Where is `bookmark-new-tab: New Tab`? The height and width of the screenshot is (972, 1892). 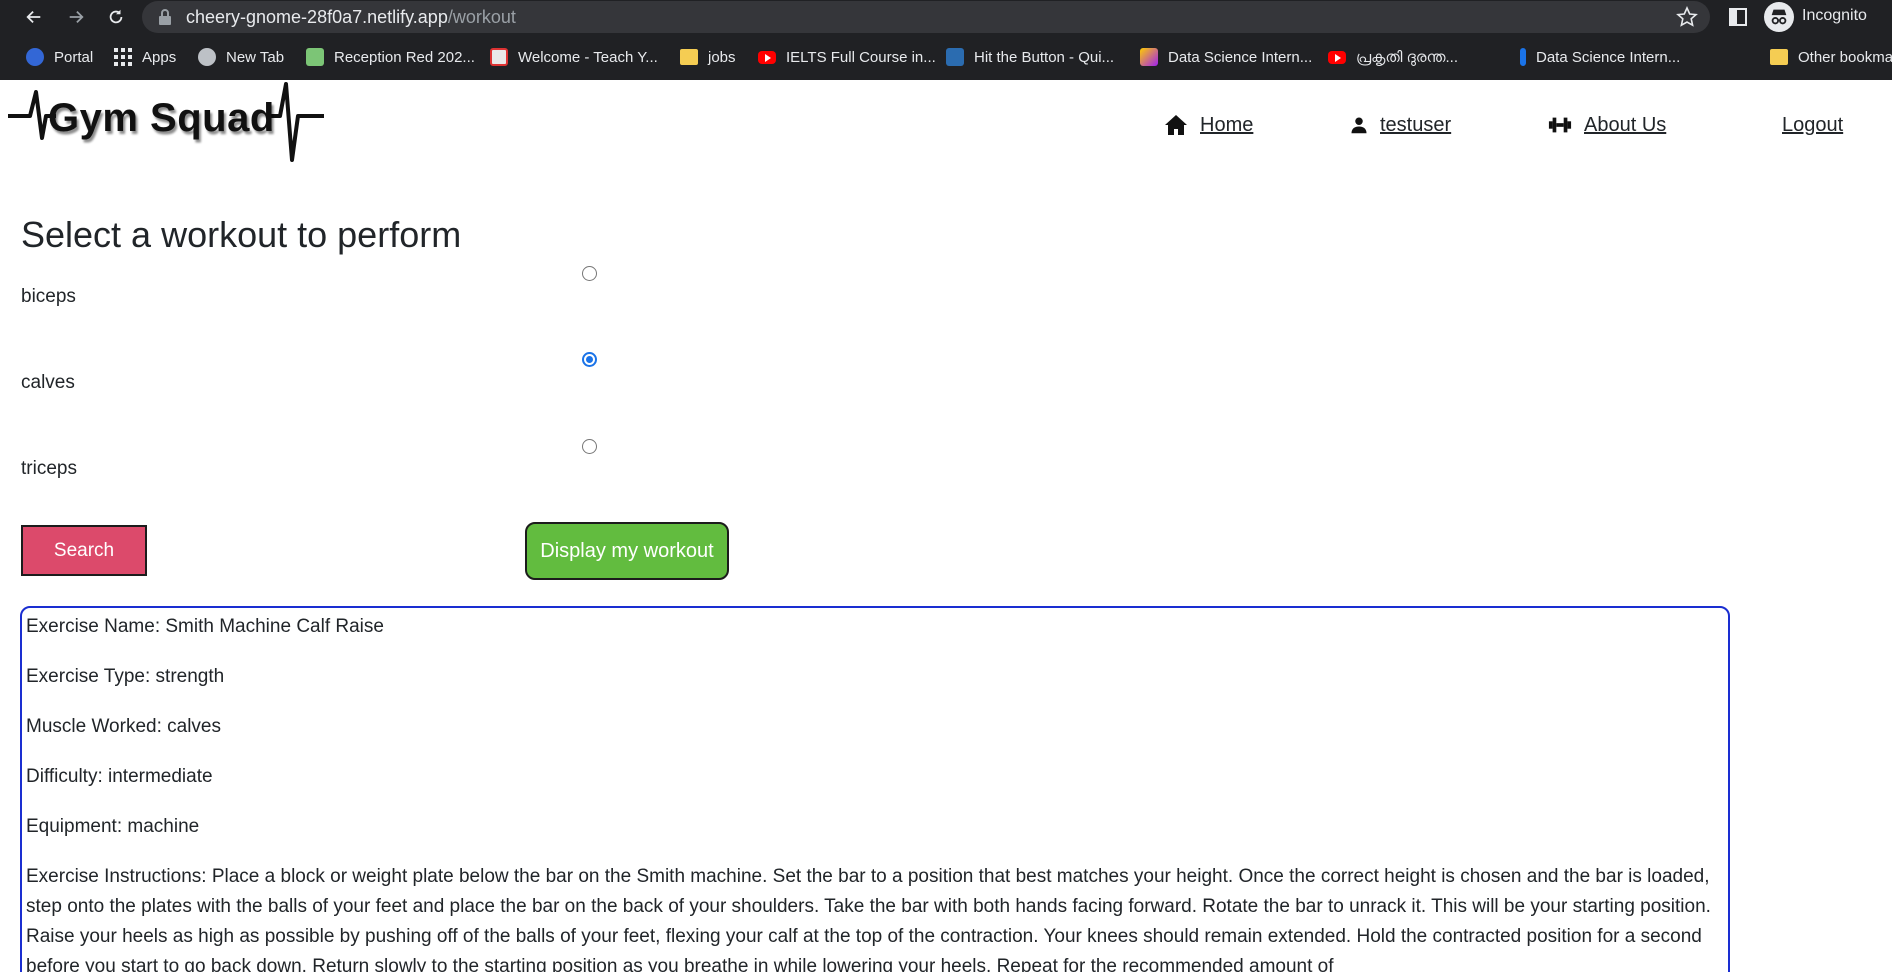
bookmark-new-tab: New Tab is located at coordinates (241, 57).